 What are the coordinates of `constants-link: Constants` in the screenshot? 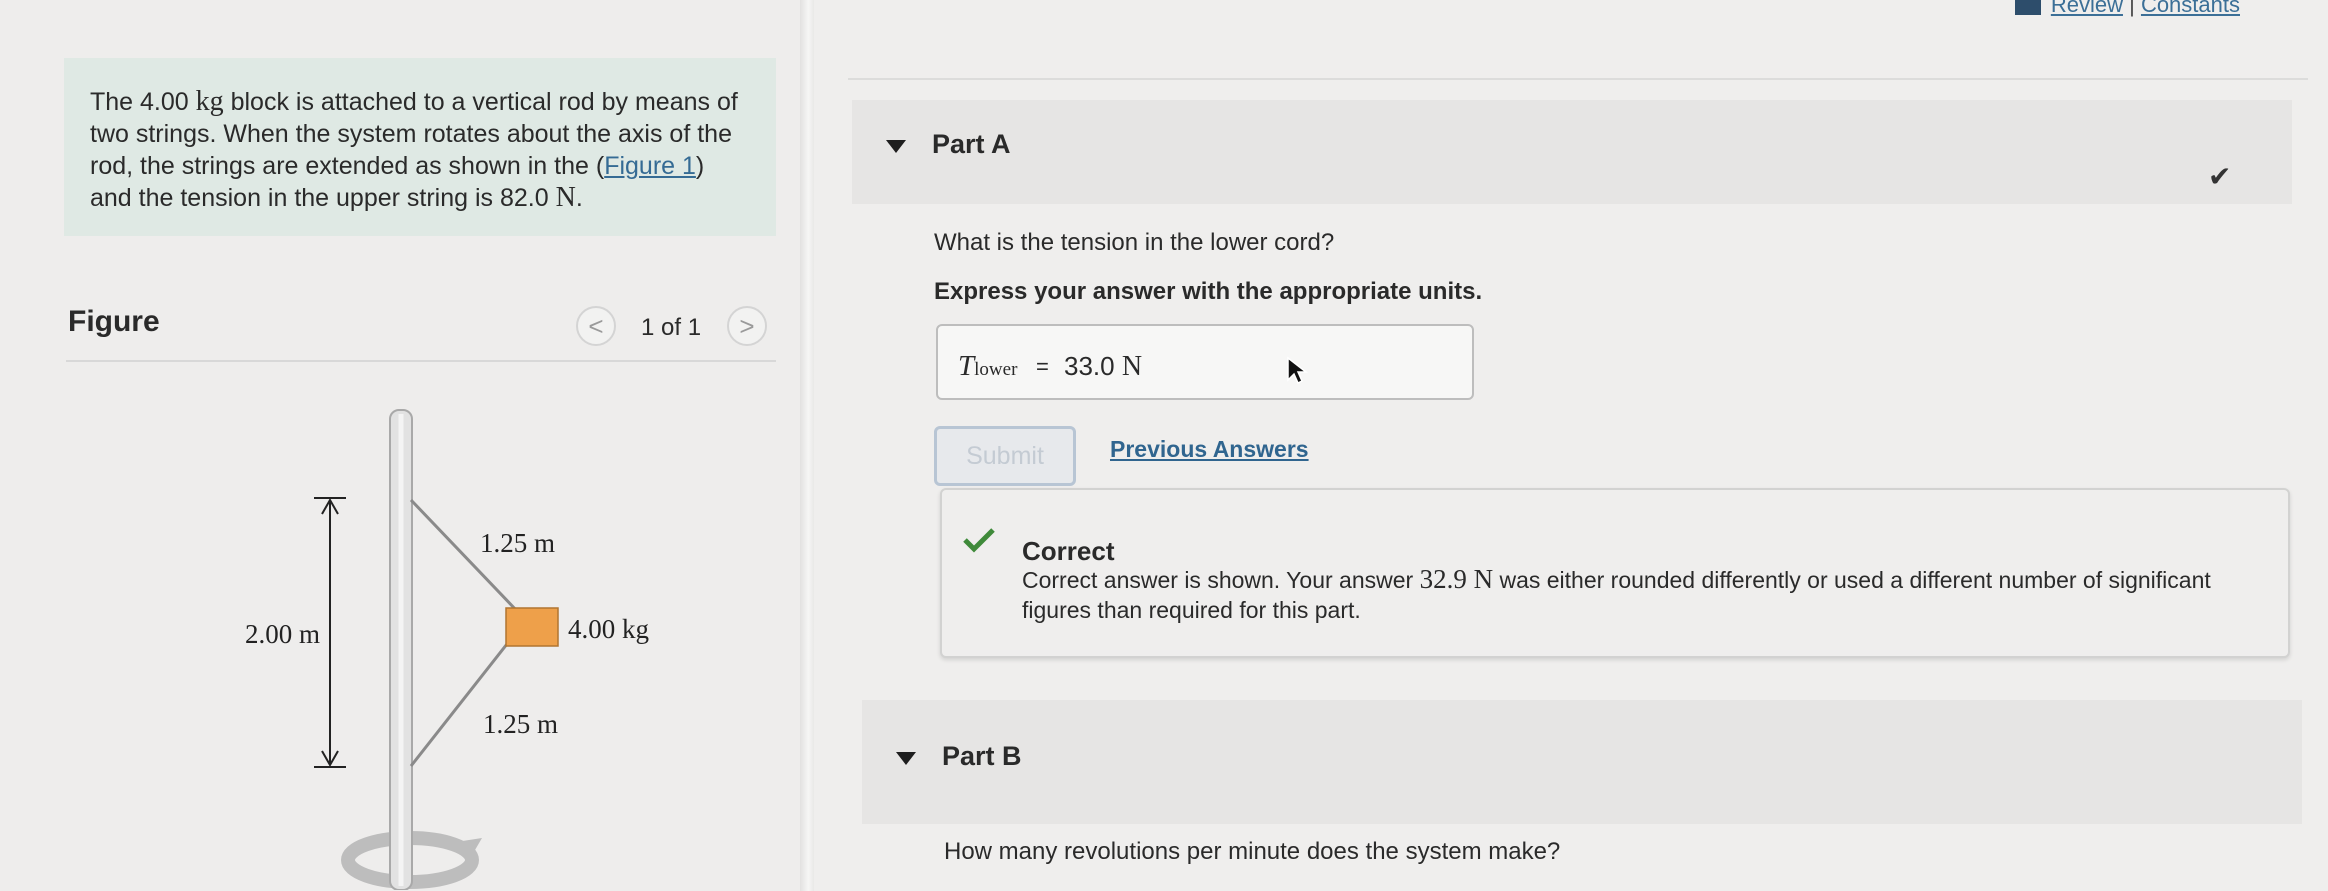 It's located at (2190, 8).